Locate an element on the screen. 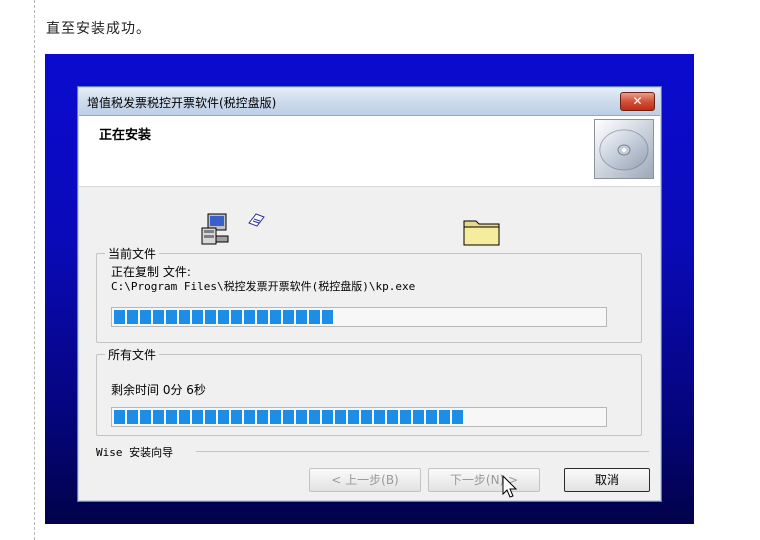  all-files-legend: 所有文件 is located at coordinates (132, 354).